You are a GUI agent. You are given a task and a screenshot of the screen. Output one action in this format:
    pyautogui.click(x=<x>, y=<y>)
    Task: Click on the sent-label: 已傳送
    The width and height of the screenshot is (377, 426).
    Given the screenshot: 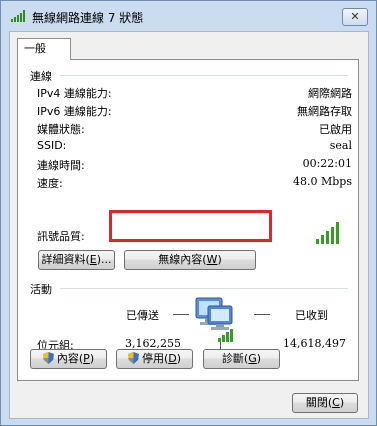 What is the action you would take?
    pyautogui.click(x=142, y=315)
    